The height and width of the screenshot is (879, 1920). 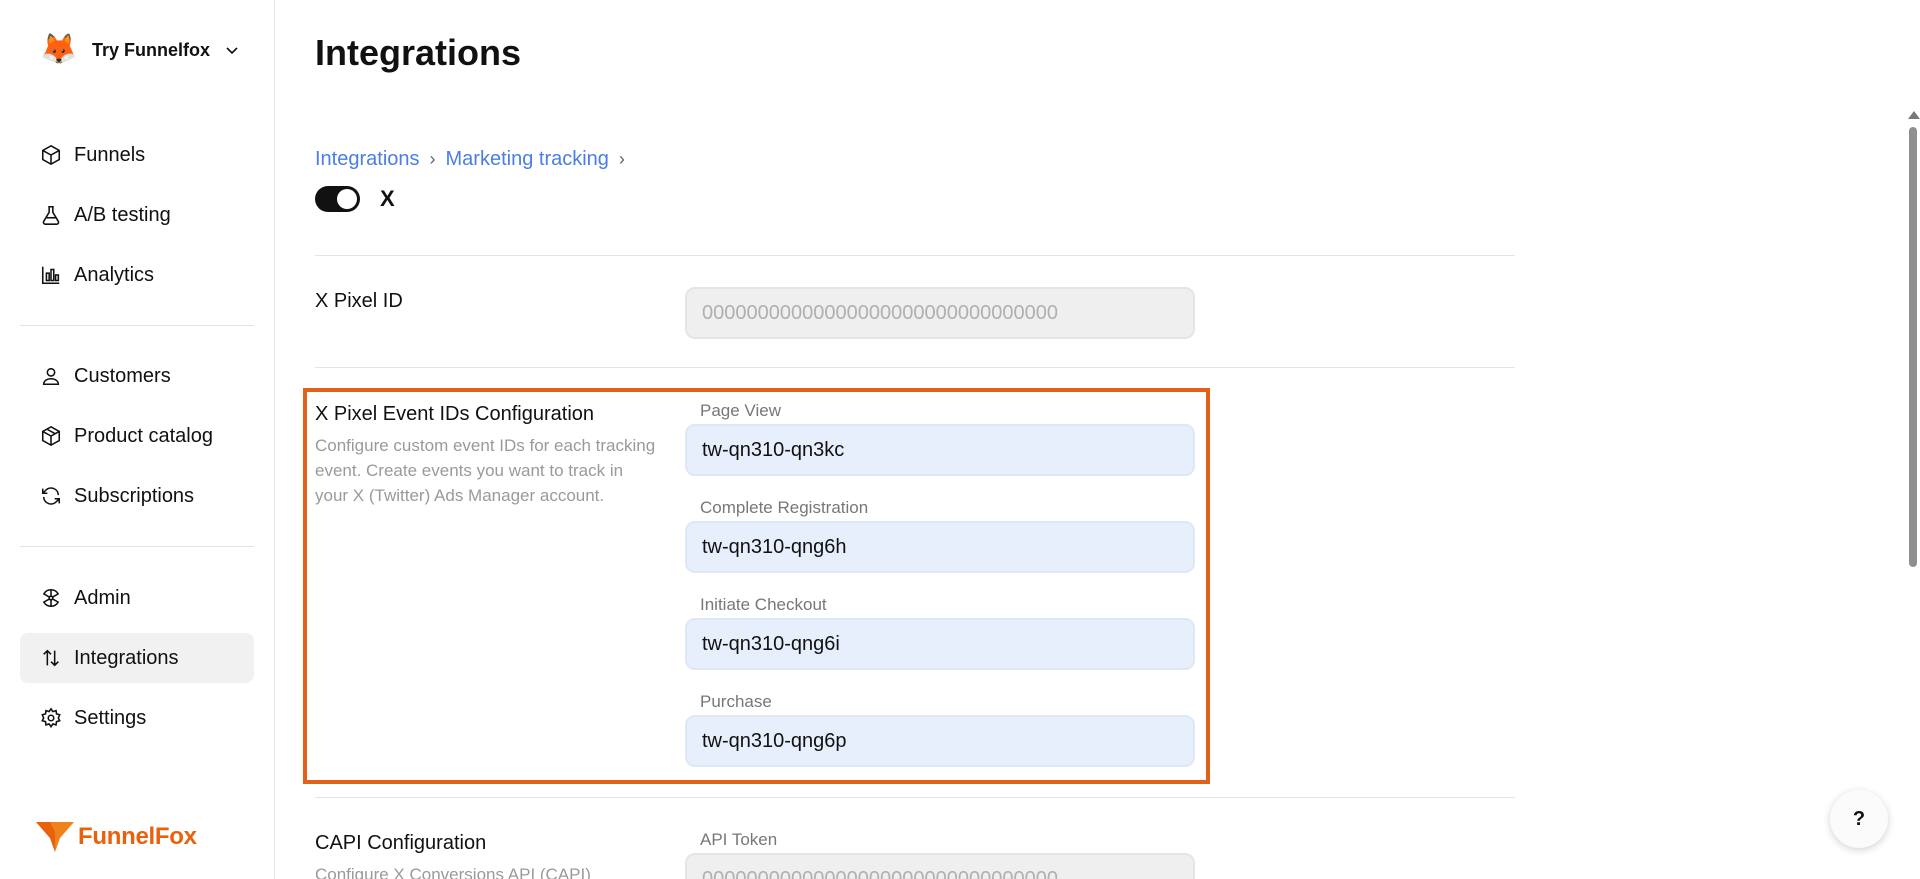 I want to click on fox-logo-icon: 🦊, so click(x=59, y=49).